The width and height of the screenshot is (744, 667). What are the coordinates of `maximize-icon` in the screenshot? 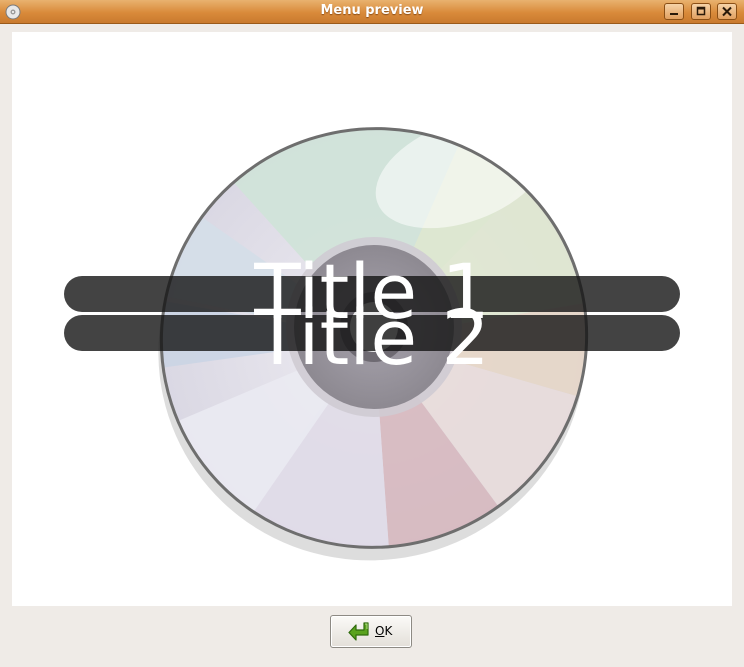 It's located at (701, 11).